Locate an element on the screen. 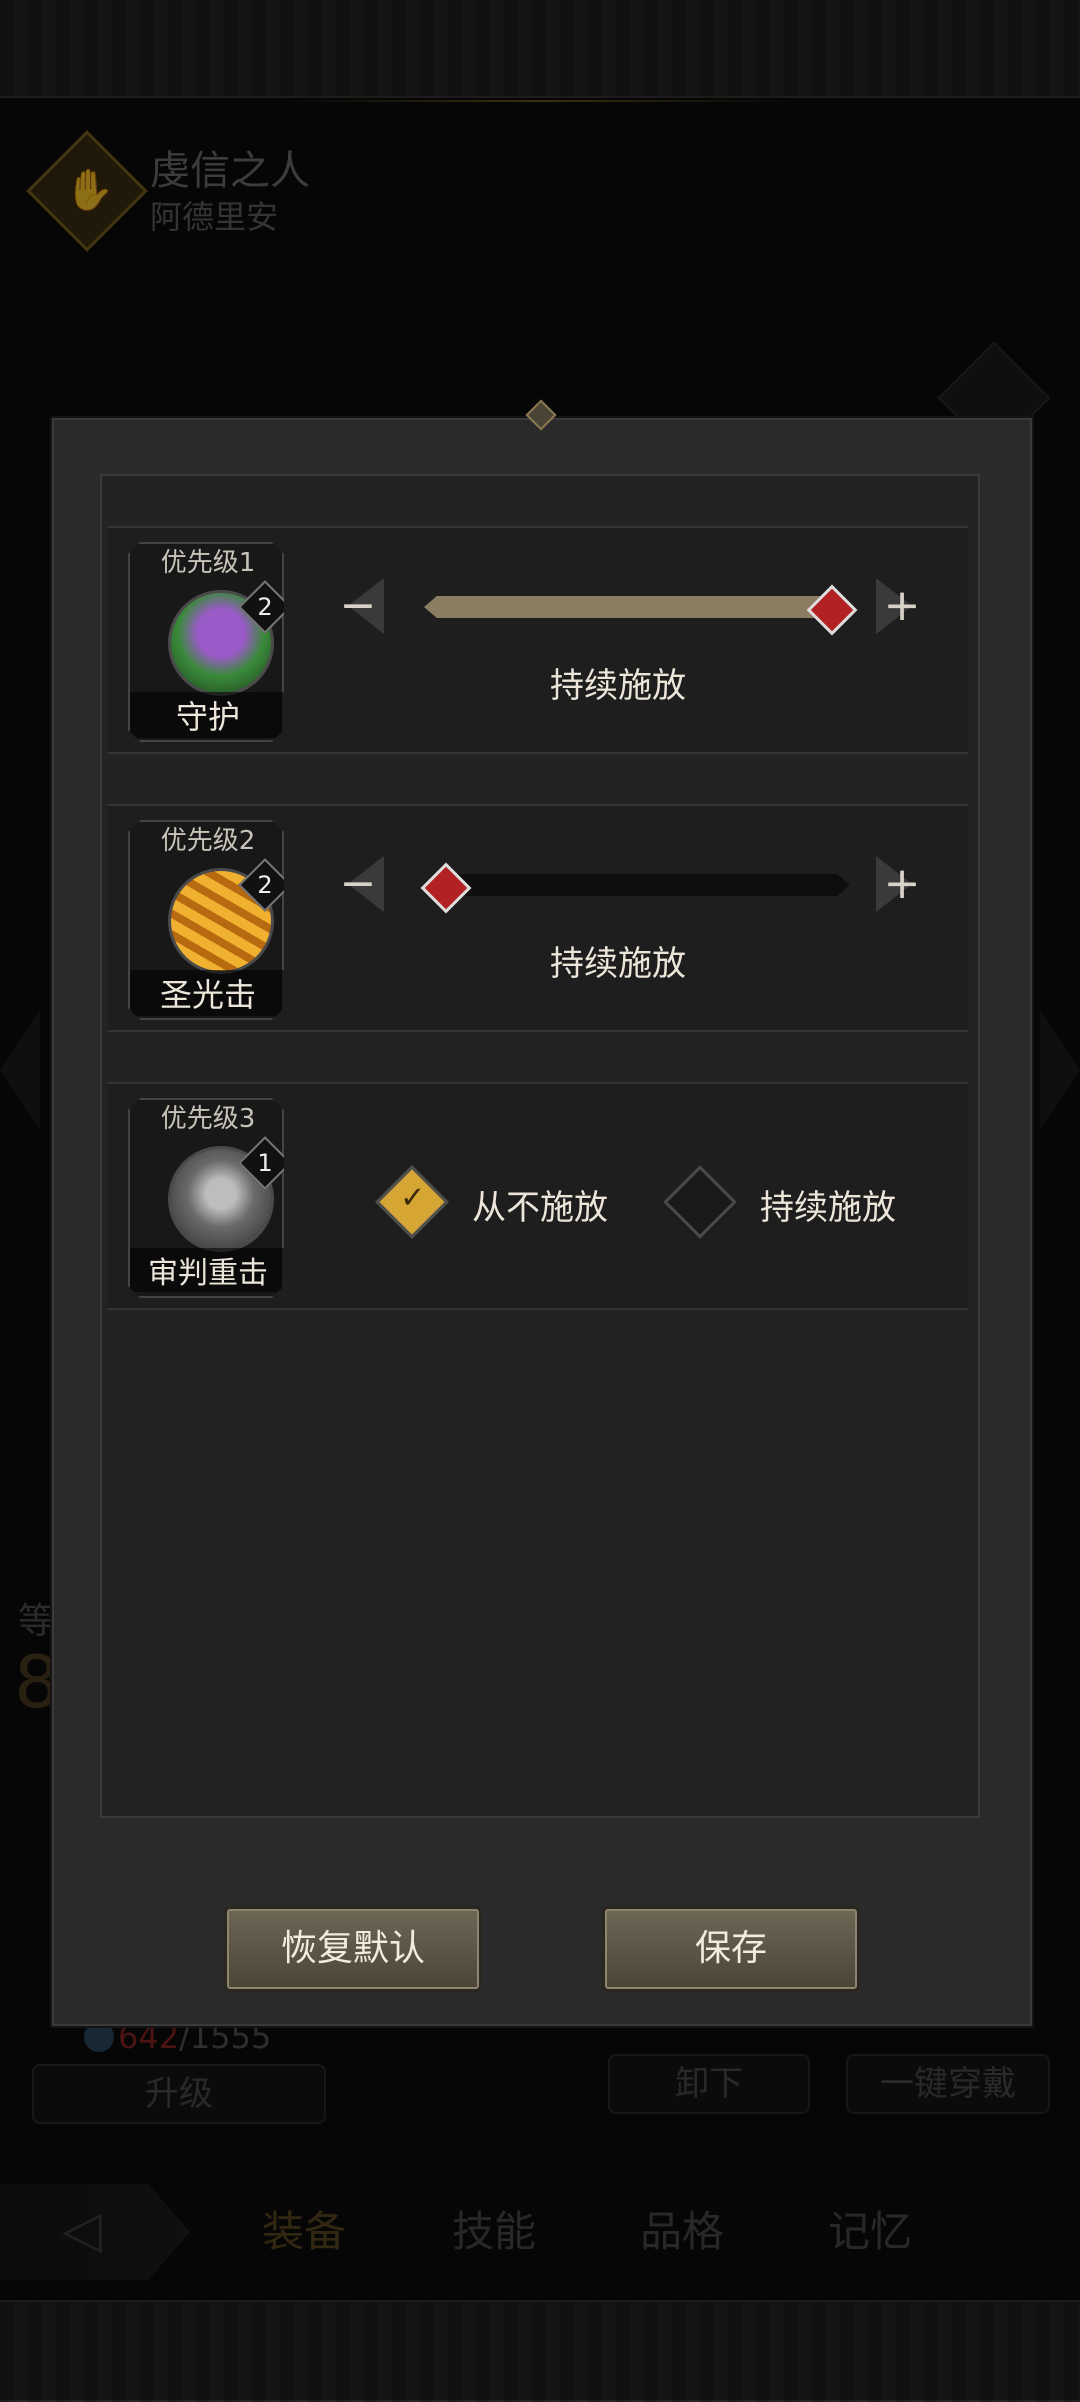 This screenshot has width=1080, height=2402. priority-label: 优先级3 is located at coordinates (208, 1119).